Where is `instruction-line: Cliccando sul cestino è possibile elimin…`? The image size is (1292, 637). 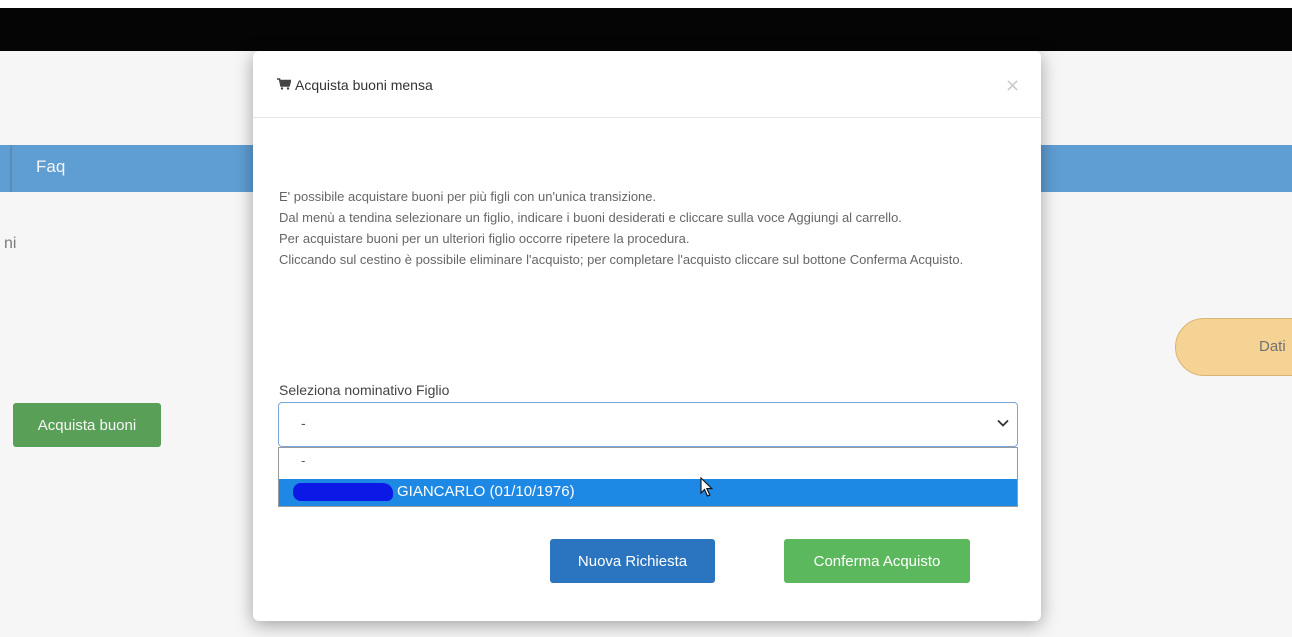
instruction-line: Cliccando sul cestino è possibile elimin… is located at coordinates (621, 259).